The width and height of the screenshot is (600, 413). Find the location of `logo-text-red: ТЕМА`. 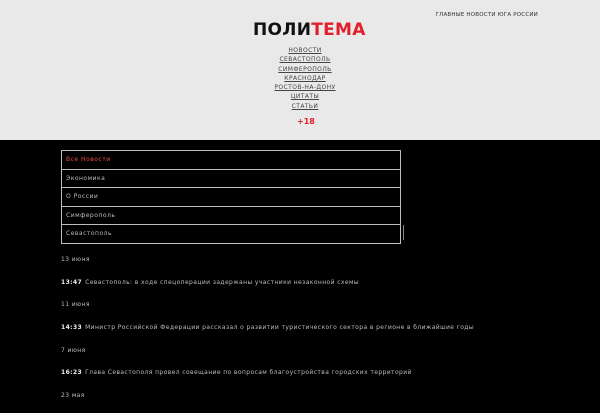

logo-text-red: ТЕМА is located at coordinates (338, 30).